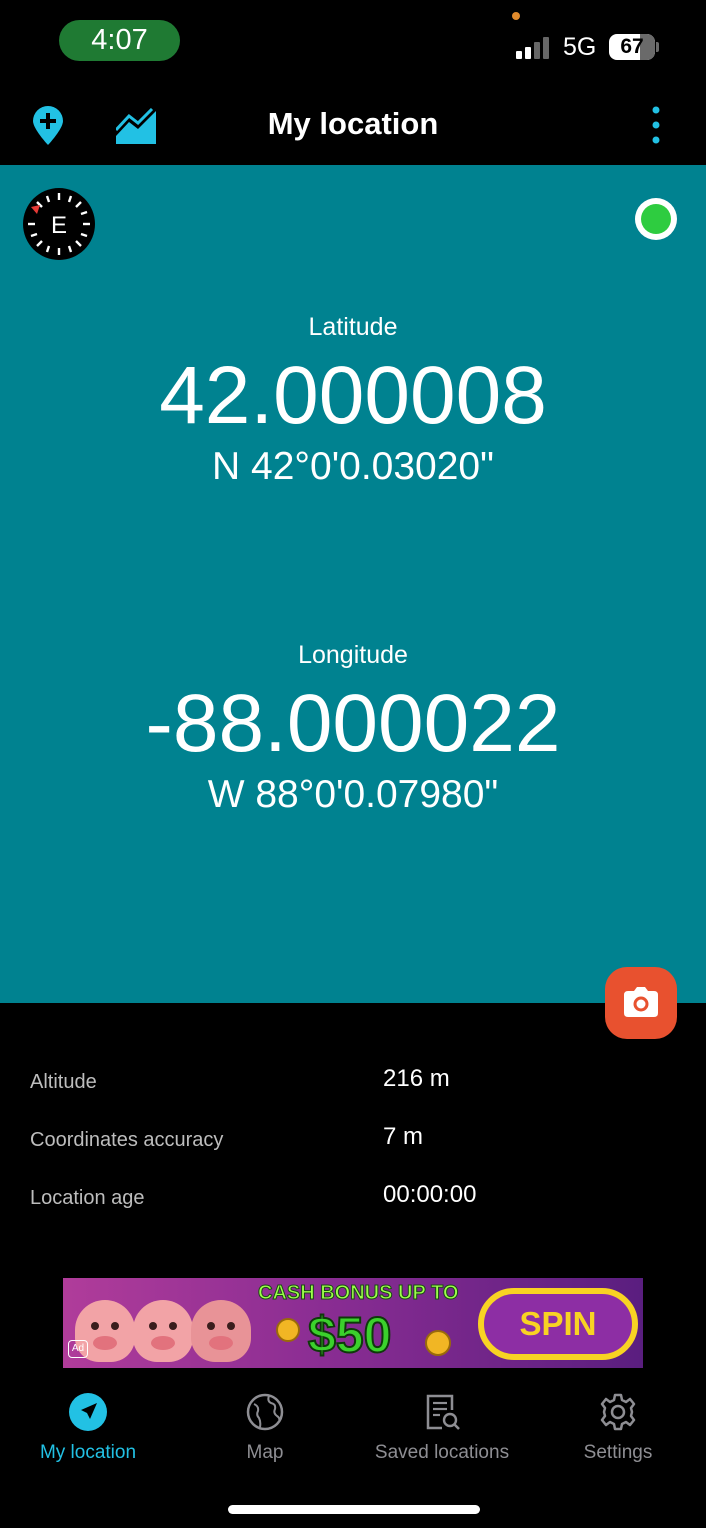 This screenshot has width=706, height=1528. What do you see at coordinates (265, 1452) in the screenshot?
I see `nav-label: Map` at bounding box center [265, 1452].